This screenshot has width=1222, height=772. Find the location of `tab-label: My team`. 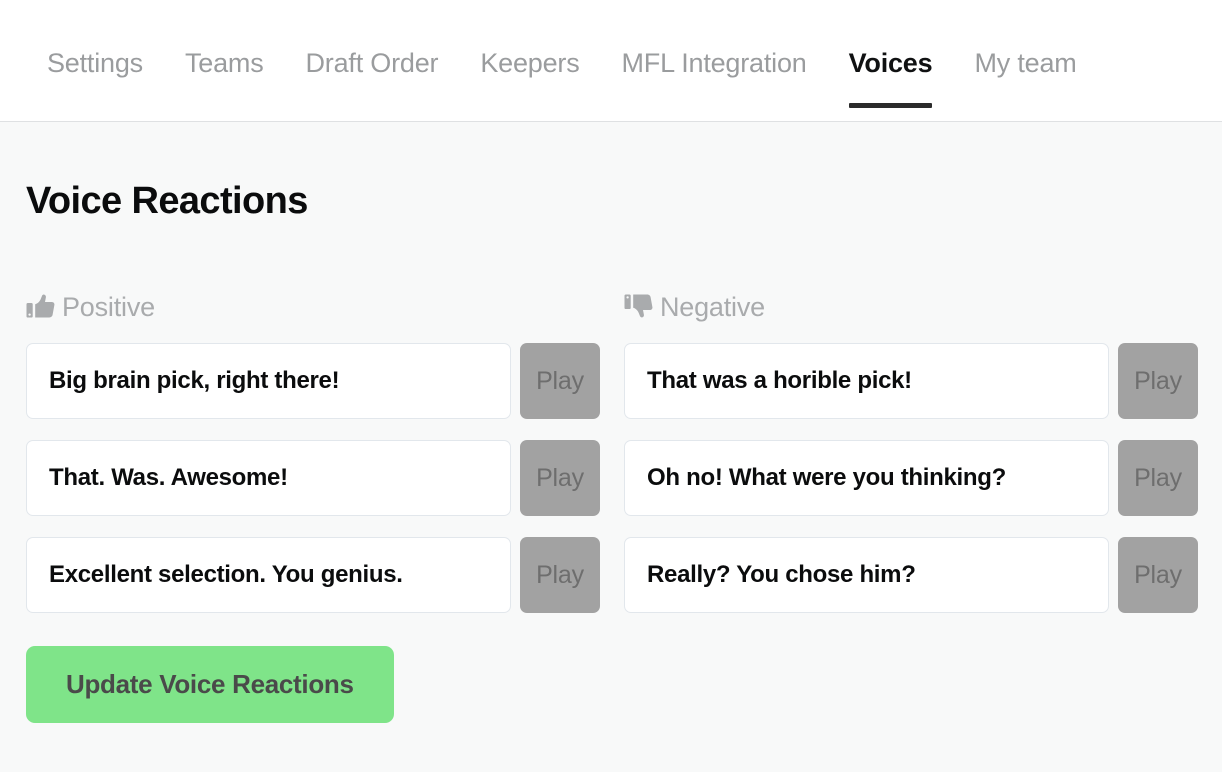

tab-label: My team is located at coordinates (1025, 63).